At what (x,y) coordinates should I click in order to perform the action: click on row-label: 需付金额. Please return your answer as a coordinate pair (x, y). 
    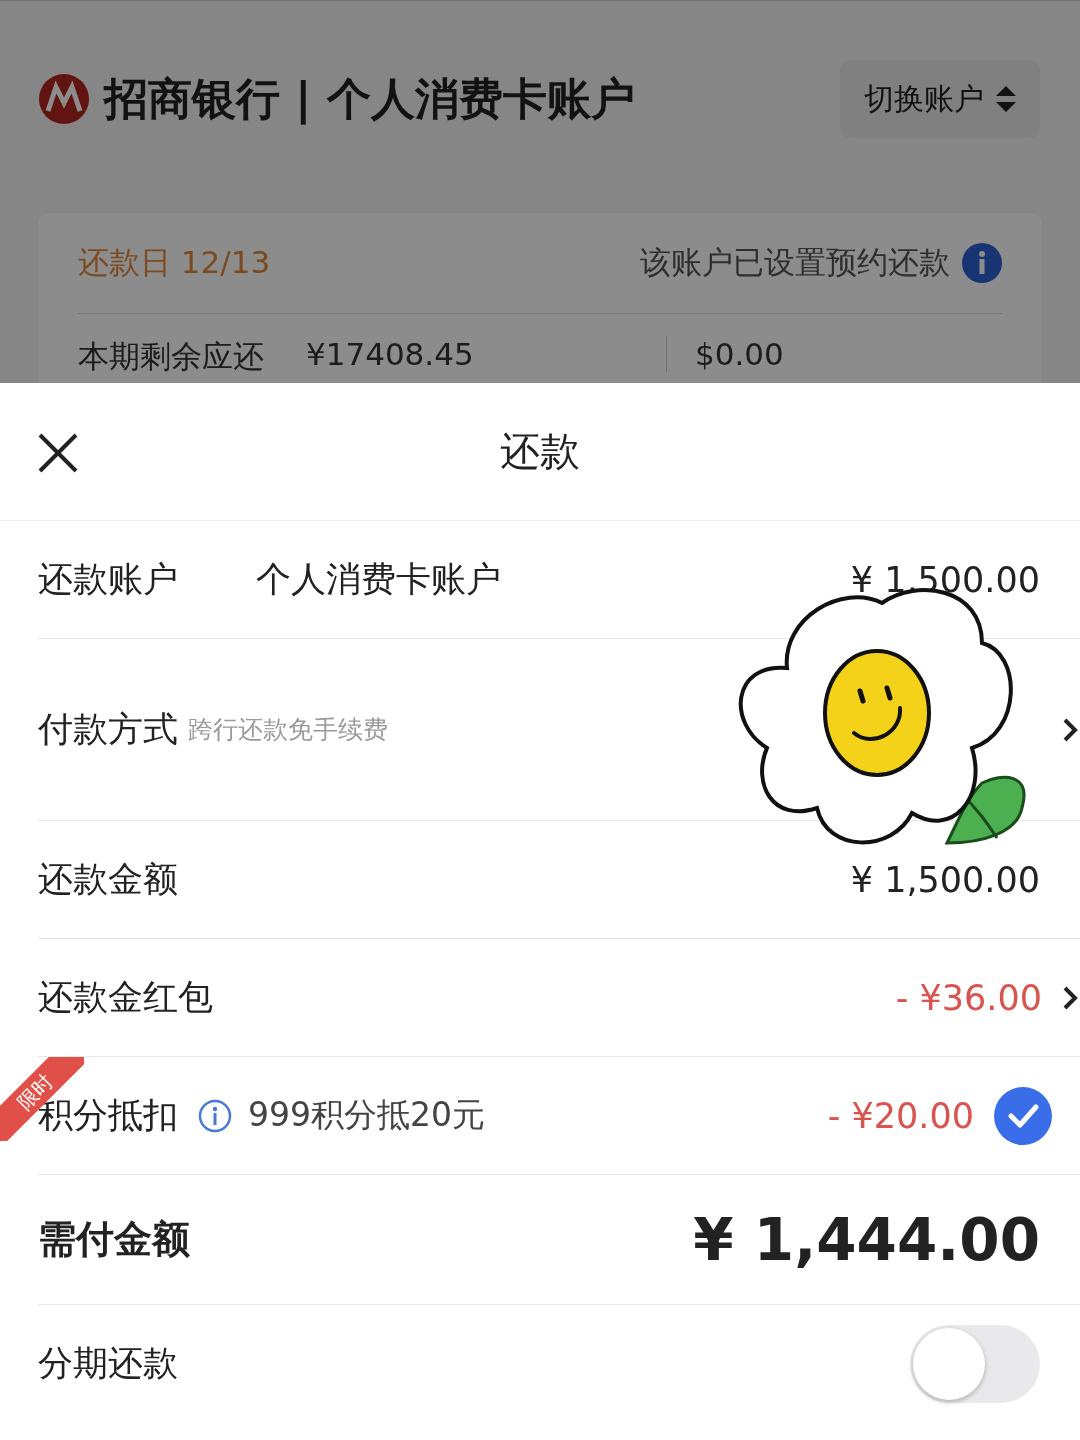
    Looking at the image, I should click on (114, 1239).